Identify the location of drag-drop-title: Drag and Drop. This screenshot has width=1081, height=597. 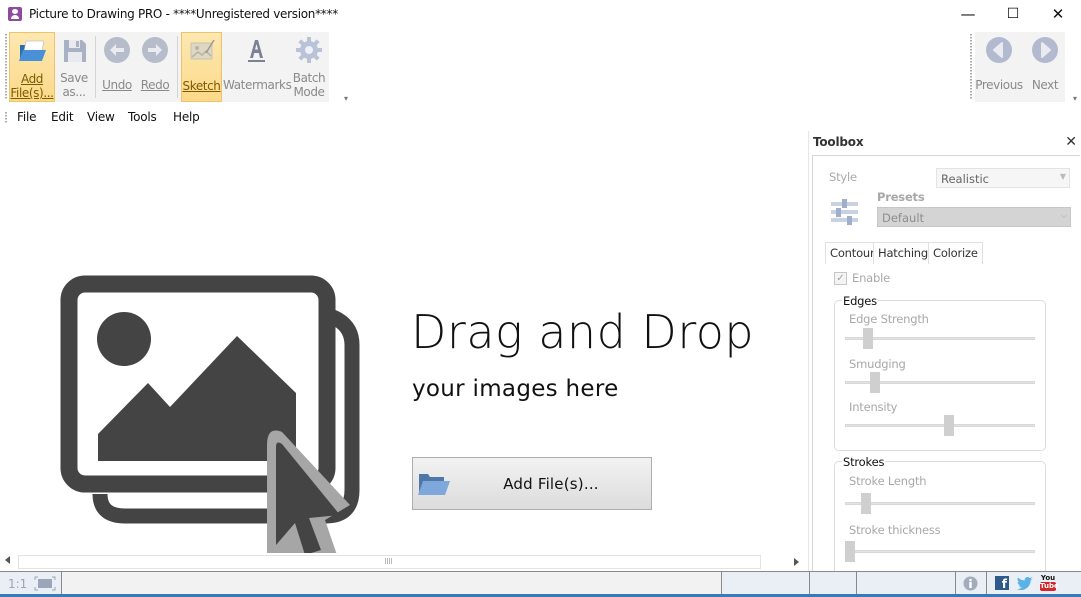
(583, 332).